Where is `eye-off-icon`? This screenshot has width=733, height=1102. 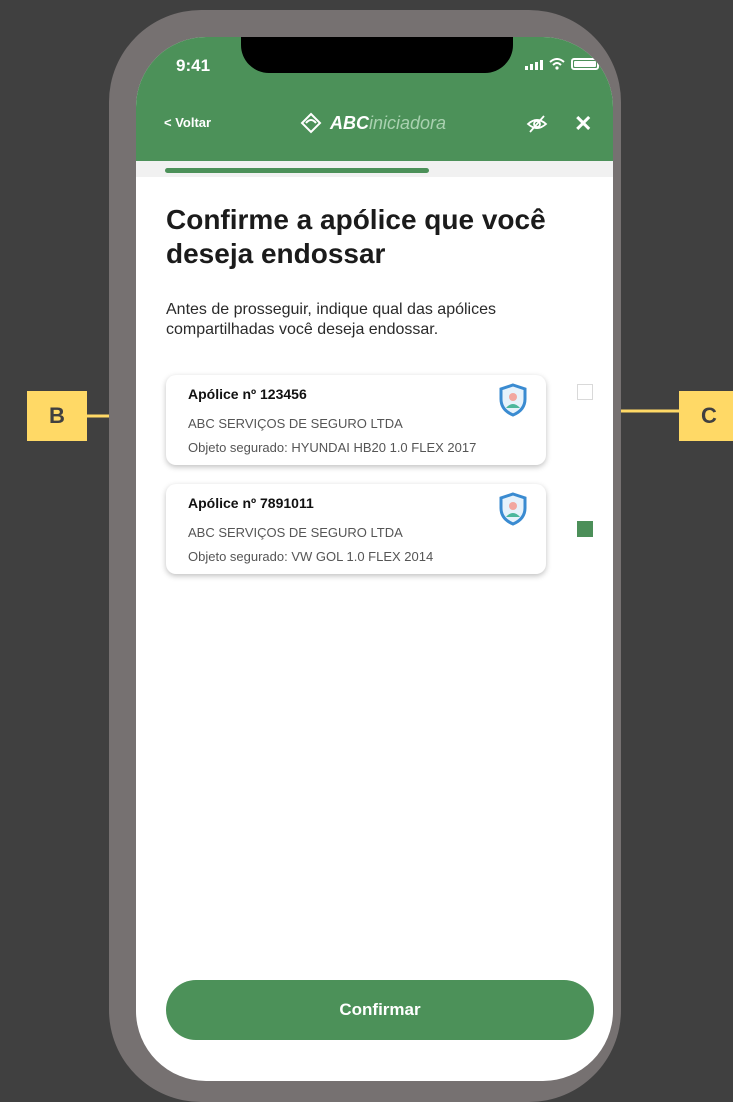 eye-off-icon is located at coordinates (537, 124).